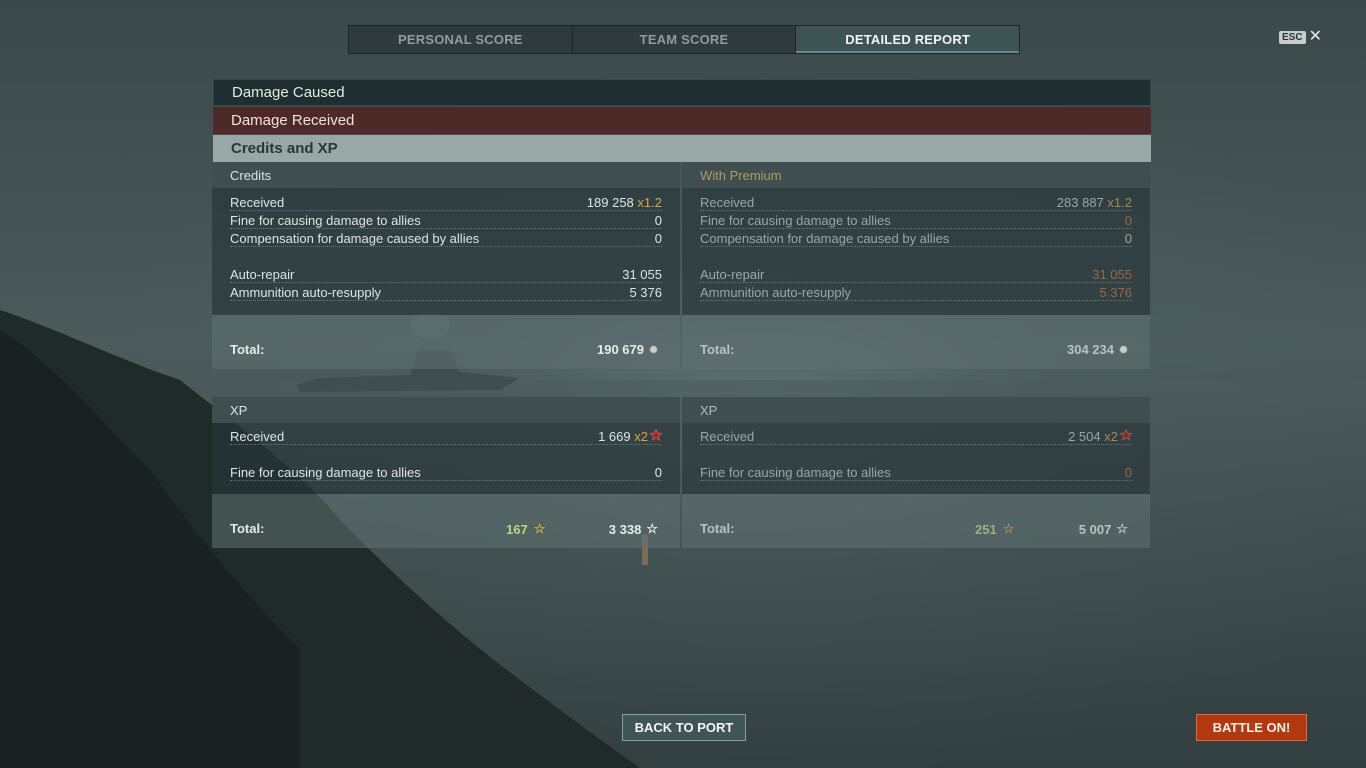 The width and height of the screenshot is (1366, 768). I want to click on credits-total-value: 190 679, so click(620, 349).